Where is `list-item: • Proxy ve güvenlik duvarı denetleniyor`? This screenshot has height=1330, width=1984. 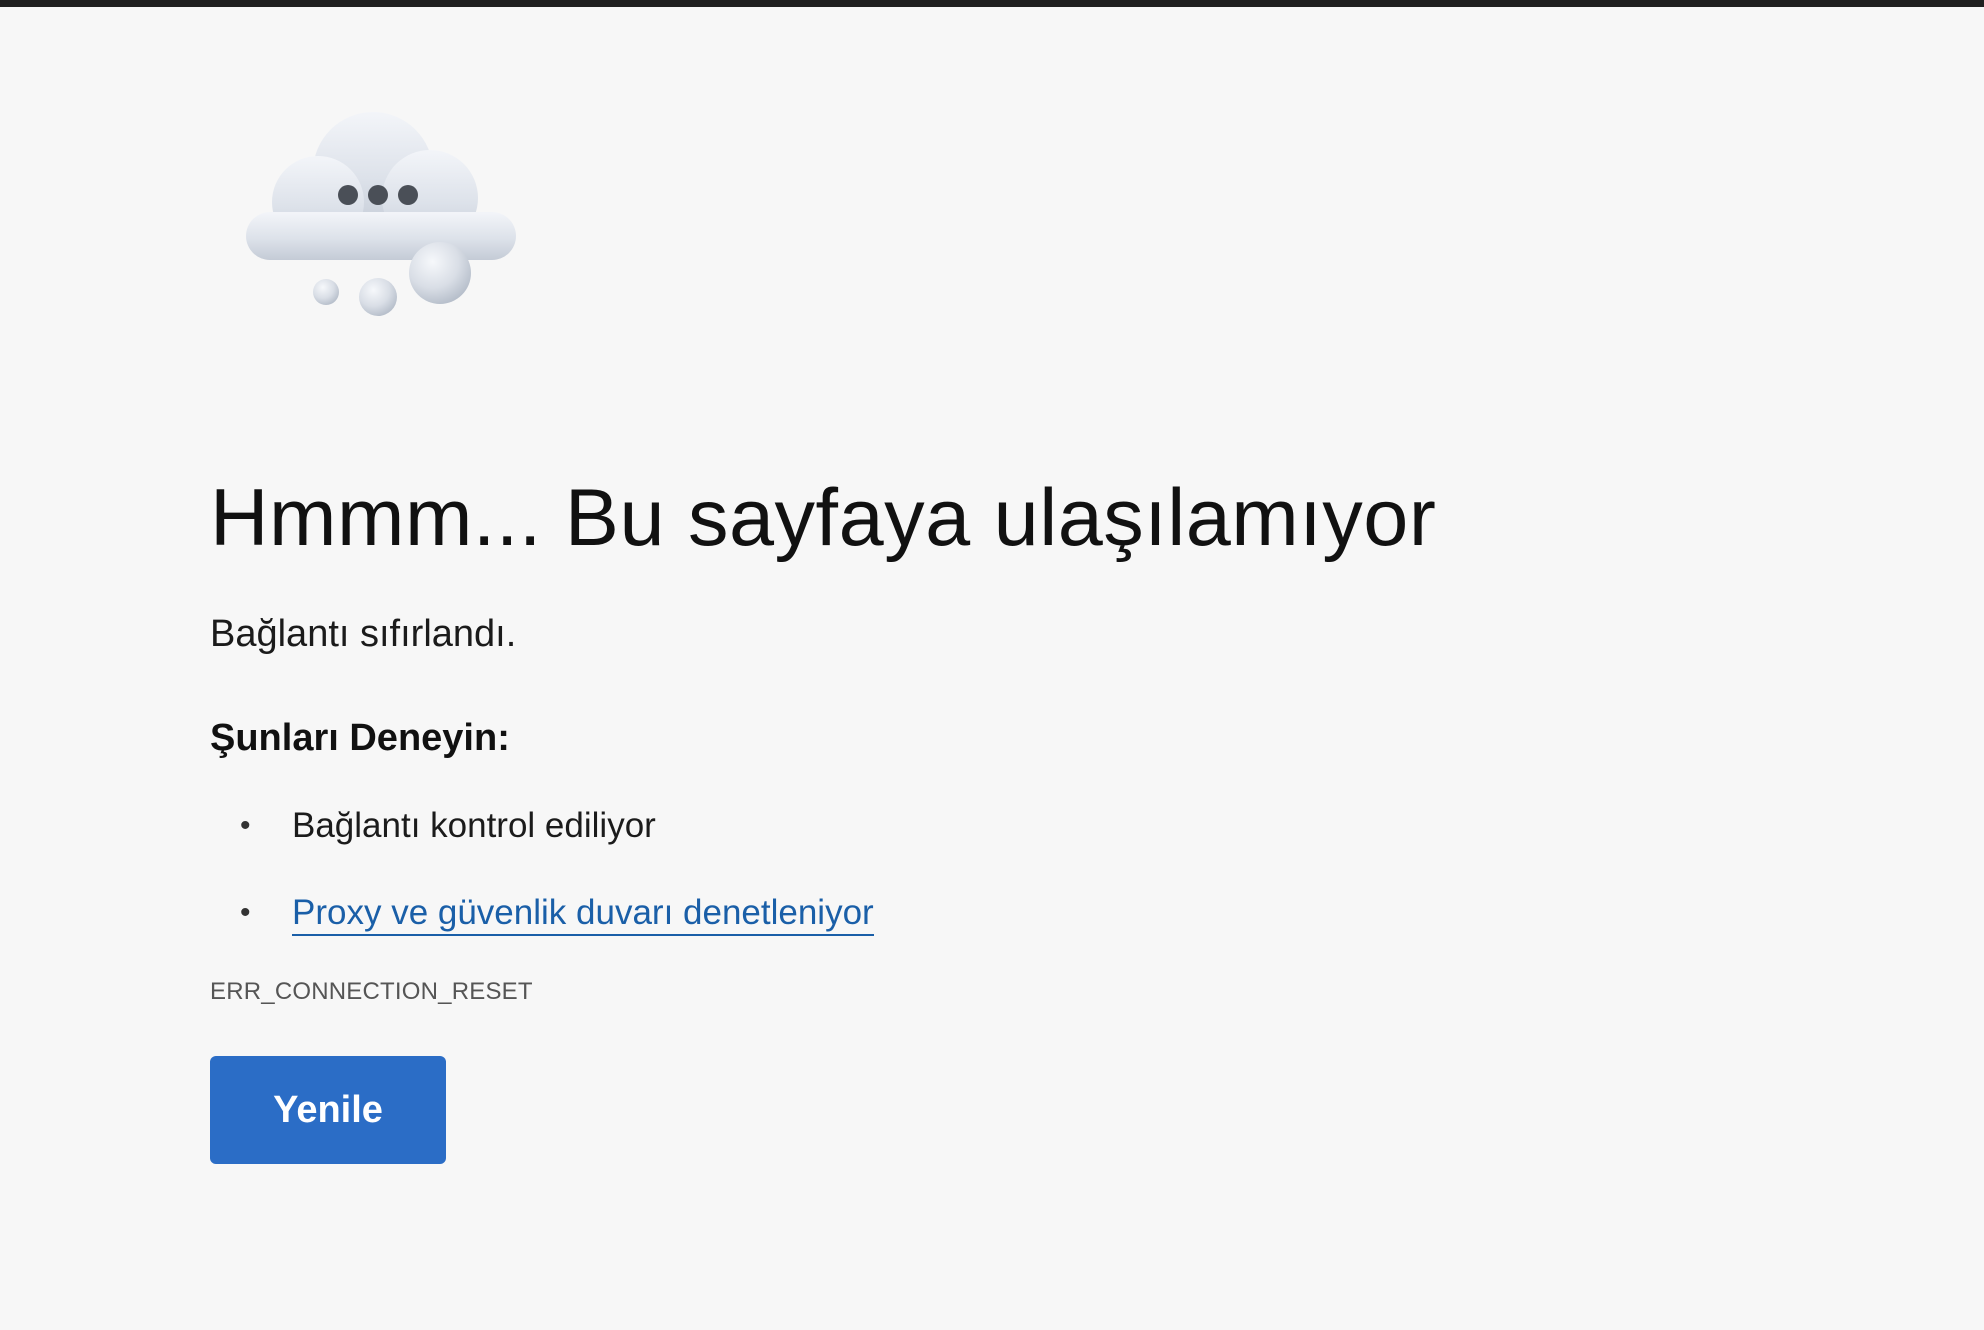 list-item: • Proxy ve güvenlik duvarı denetleniyor is located at coordinates (960, 913).